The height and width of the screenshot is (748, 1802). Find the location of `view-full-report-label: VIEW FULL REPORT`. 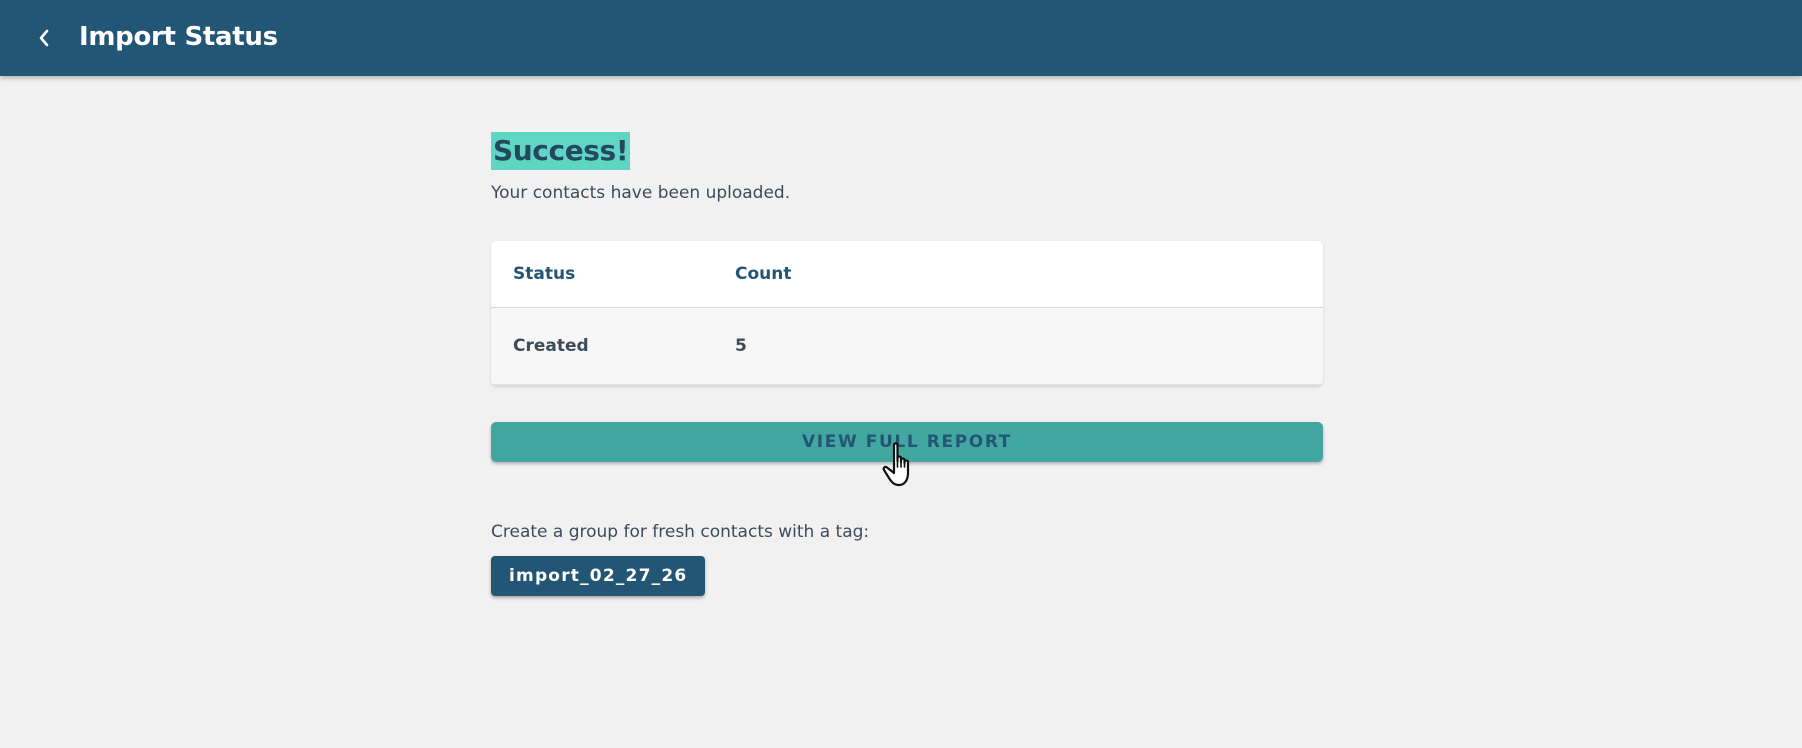

view-full-report-label: VIEW FULL REPORT is located at coordinates (907, 442).